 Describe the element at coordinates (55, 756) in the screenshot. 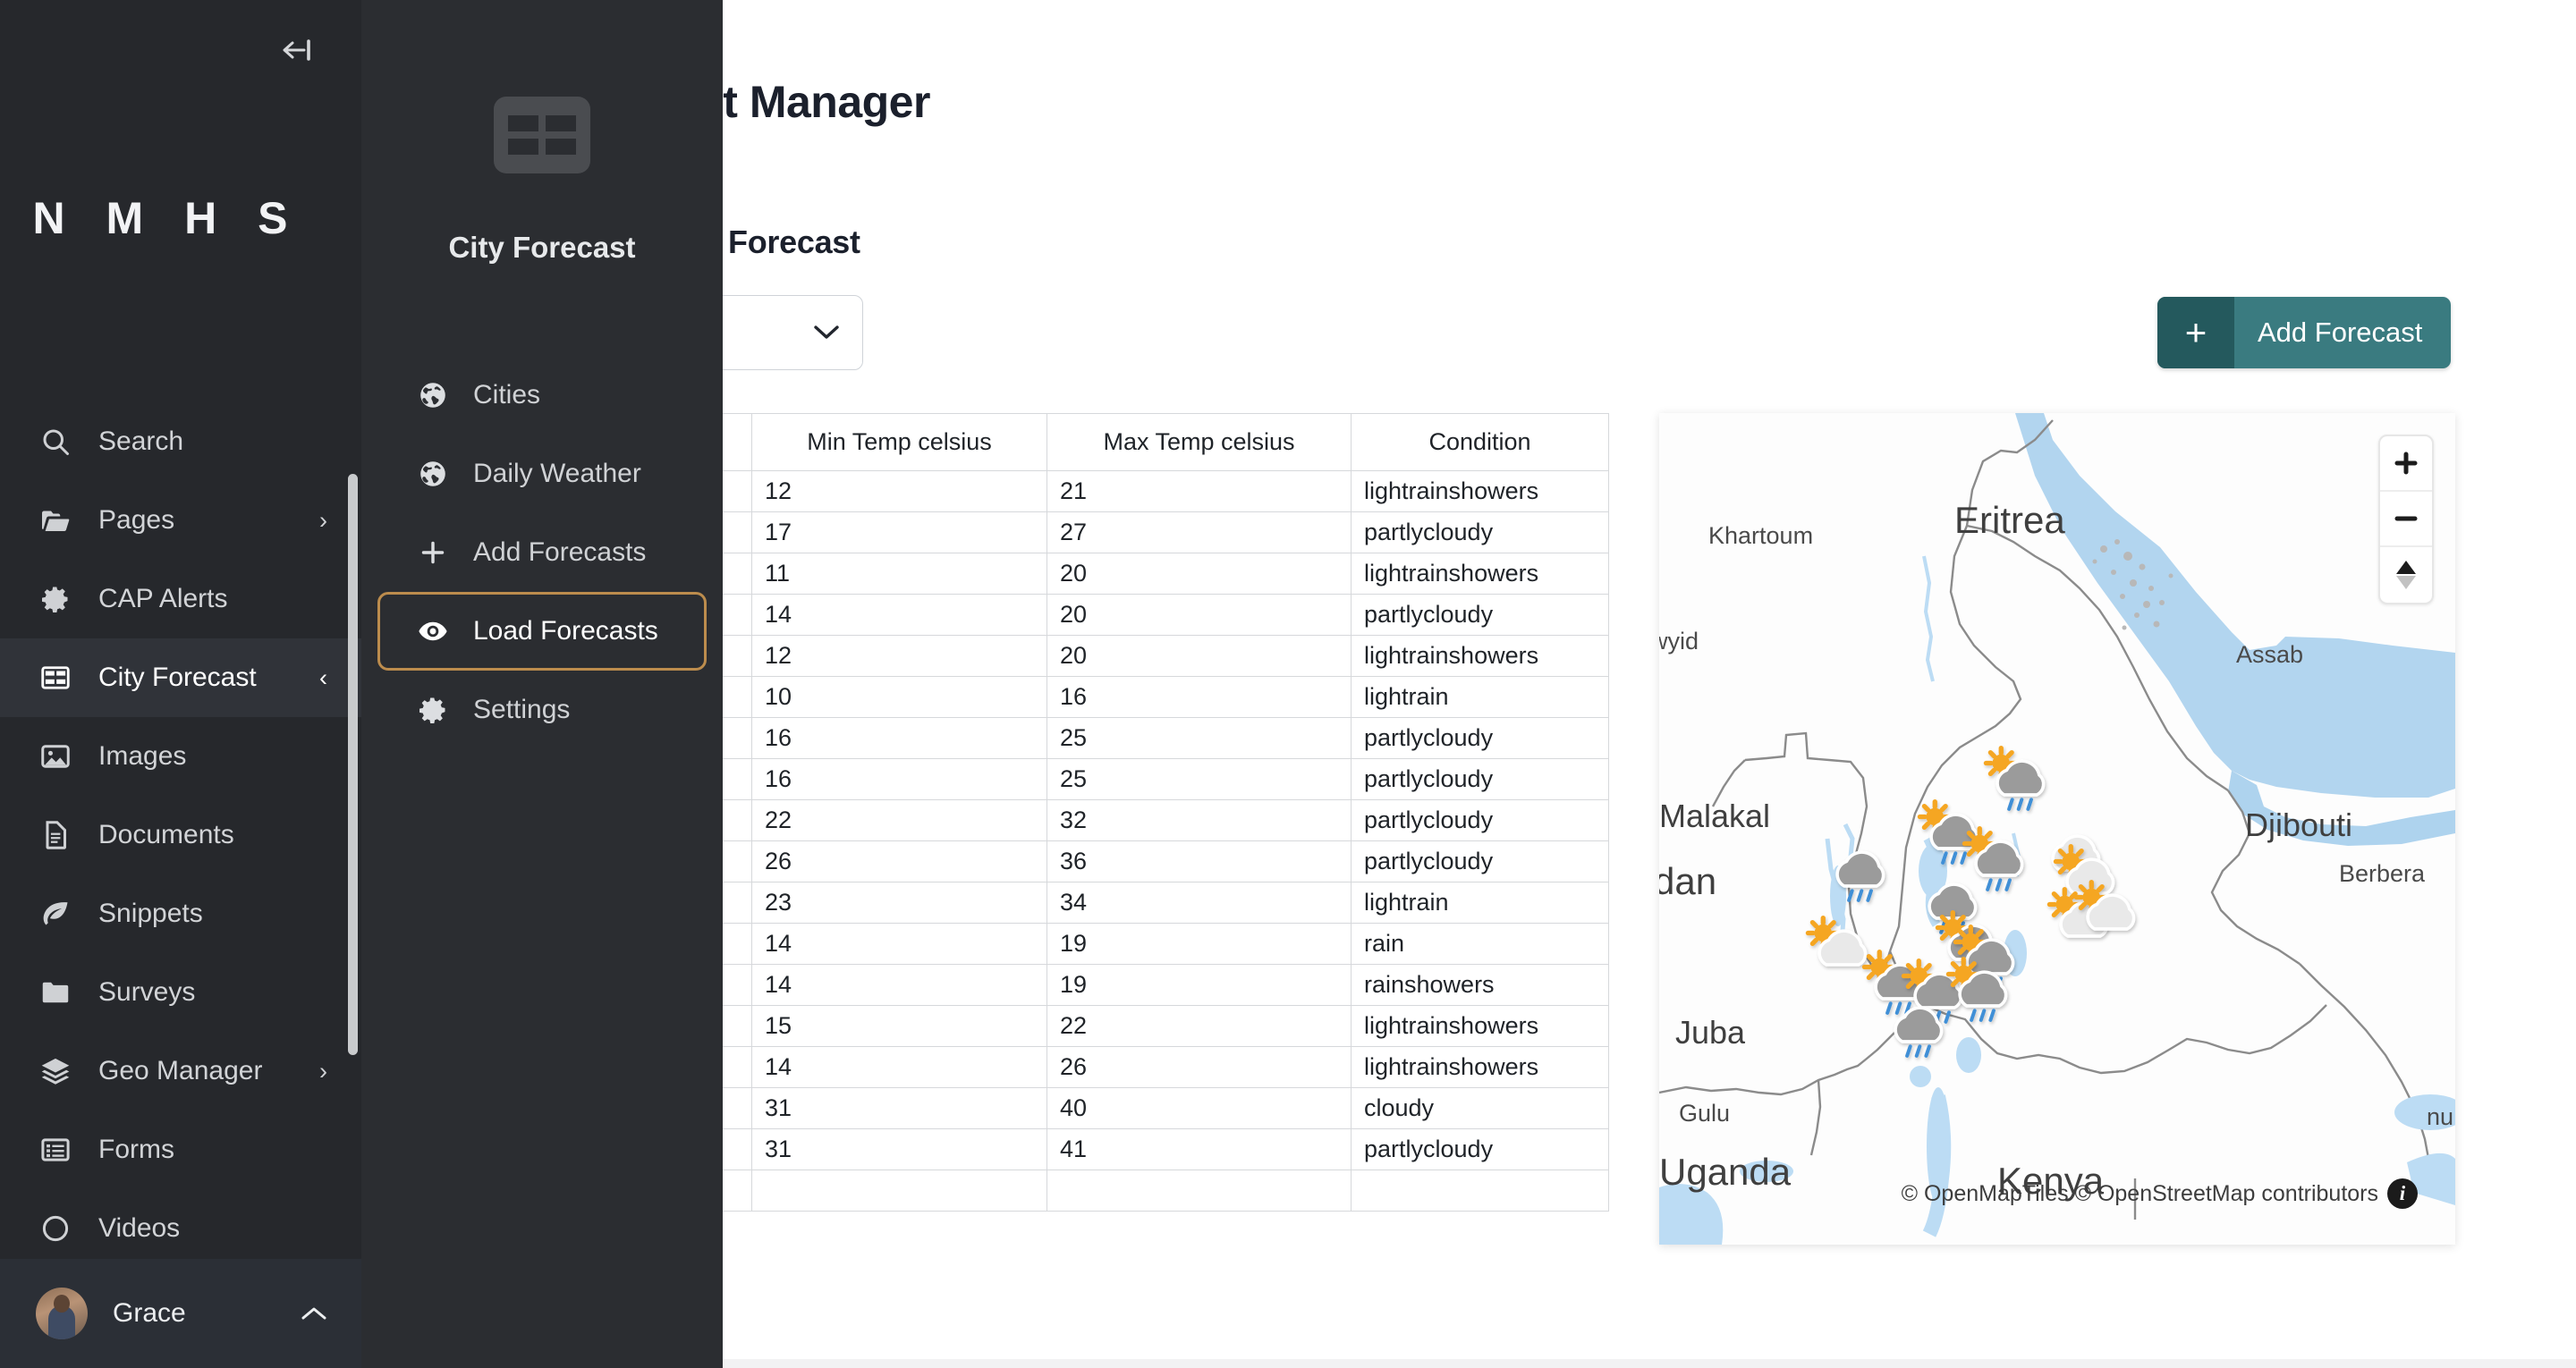

I see `image-icon` at that location.